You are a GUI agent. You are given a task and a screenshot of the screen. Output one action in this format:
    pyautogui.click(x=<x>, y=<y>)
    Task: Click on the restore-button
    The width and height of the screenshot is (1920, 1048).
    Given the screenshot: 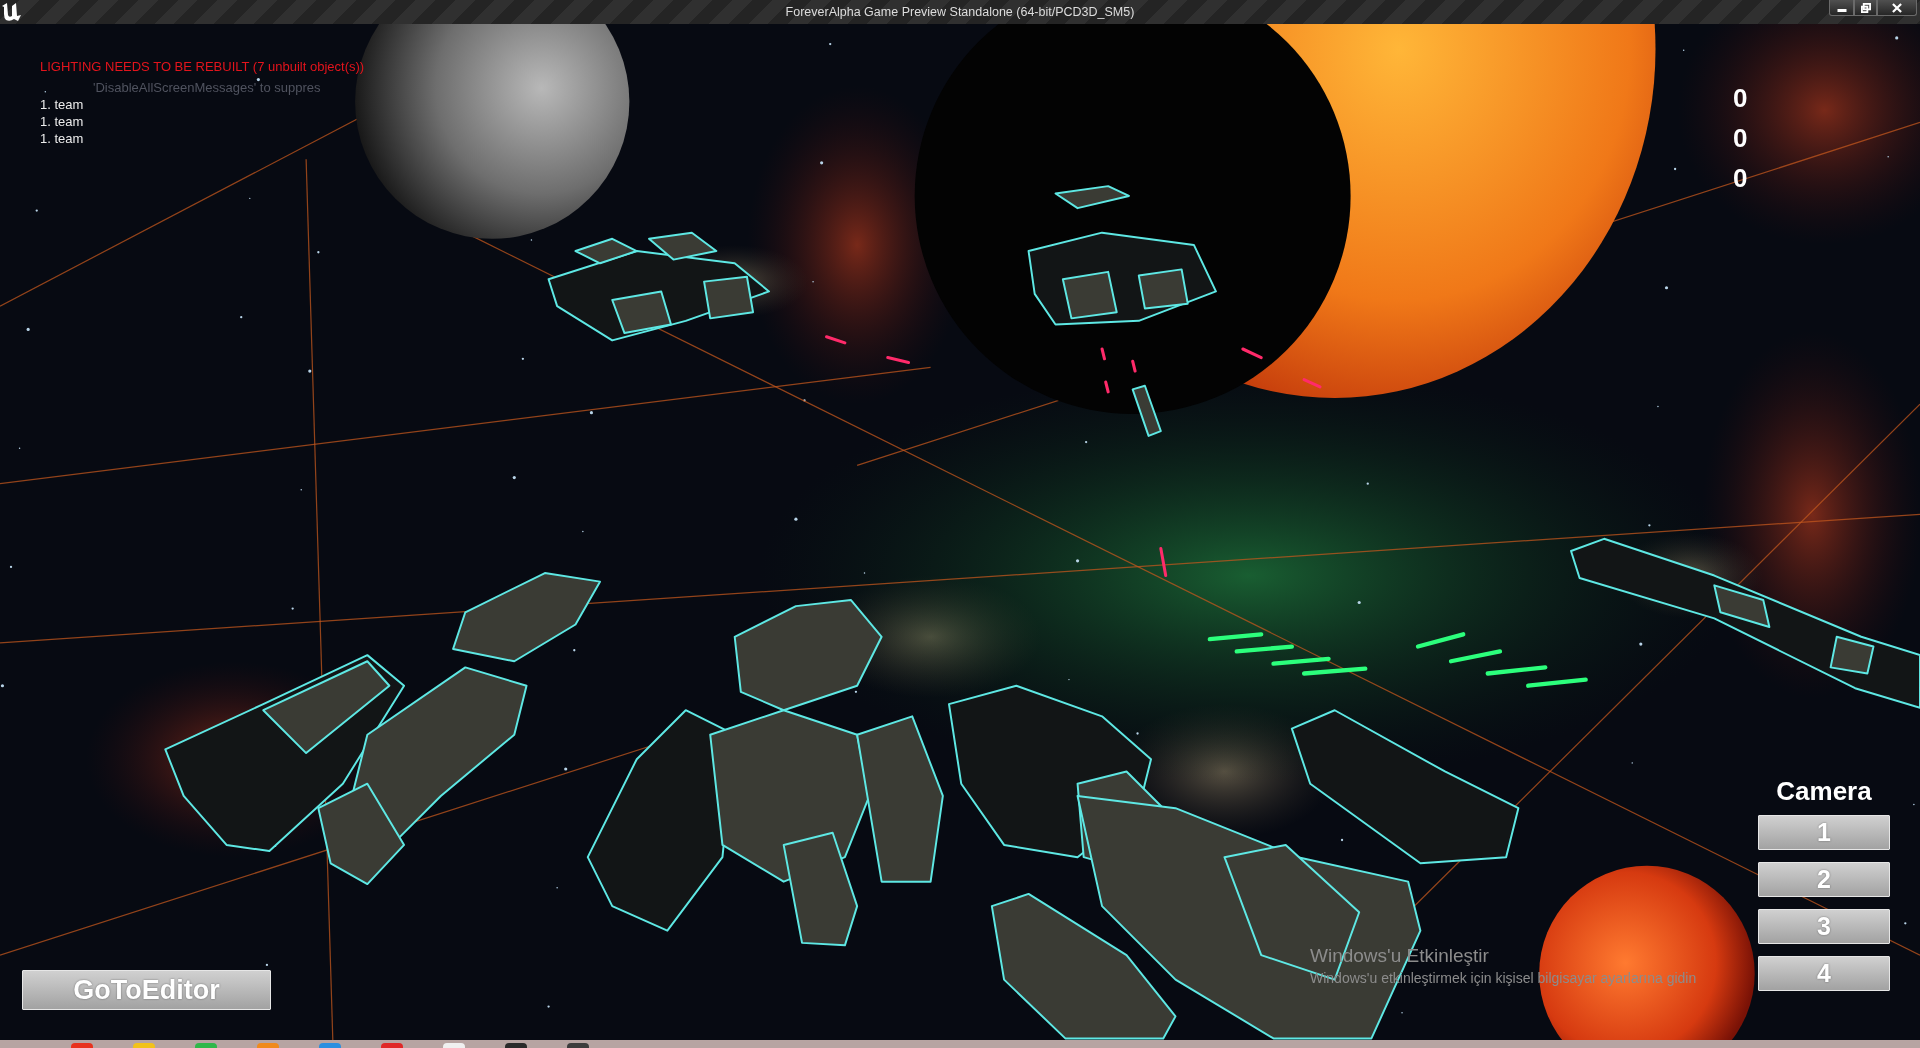 What is the action you would take?
    pyautogui.click(x=1865, y=8)
    